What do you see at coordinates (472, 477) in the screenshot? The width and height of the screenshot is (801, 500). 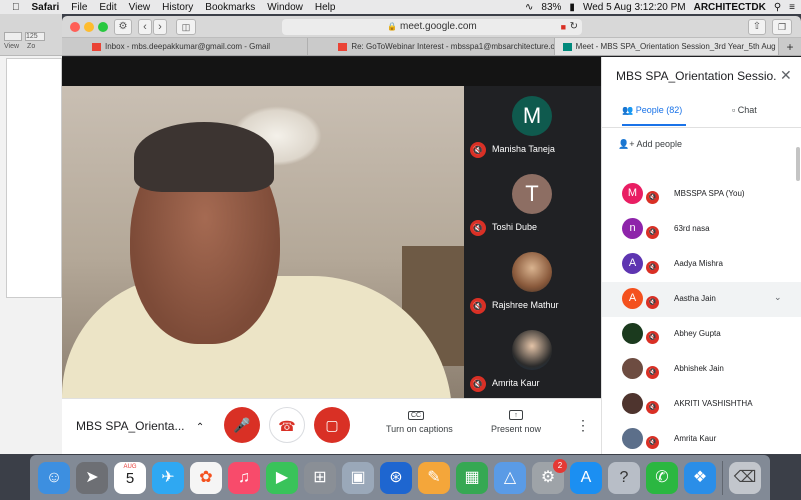 I see `numbers-icon: ▦` at bounding box center [472, 477].